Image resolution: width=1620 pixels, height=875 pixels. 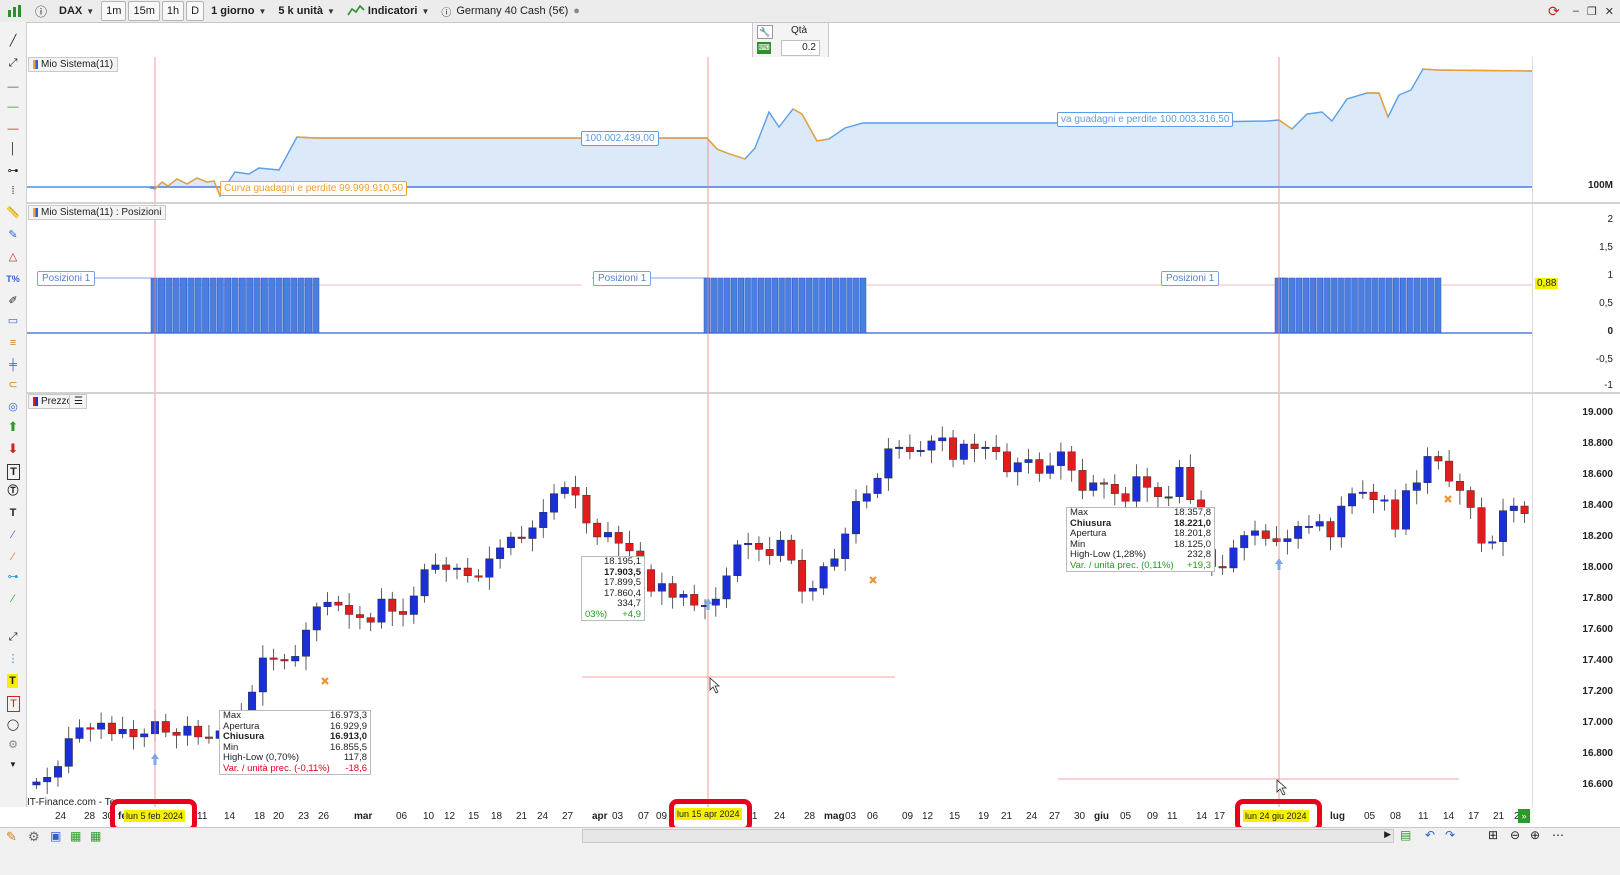 What do you see at coordinates (34, 837) in the screenshot?
I see `tools-icon: ⚙` at bounding box center [34, 837].